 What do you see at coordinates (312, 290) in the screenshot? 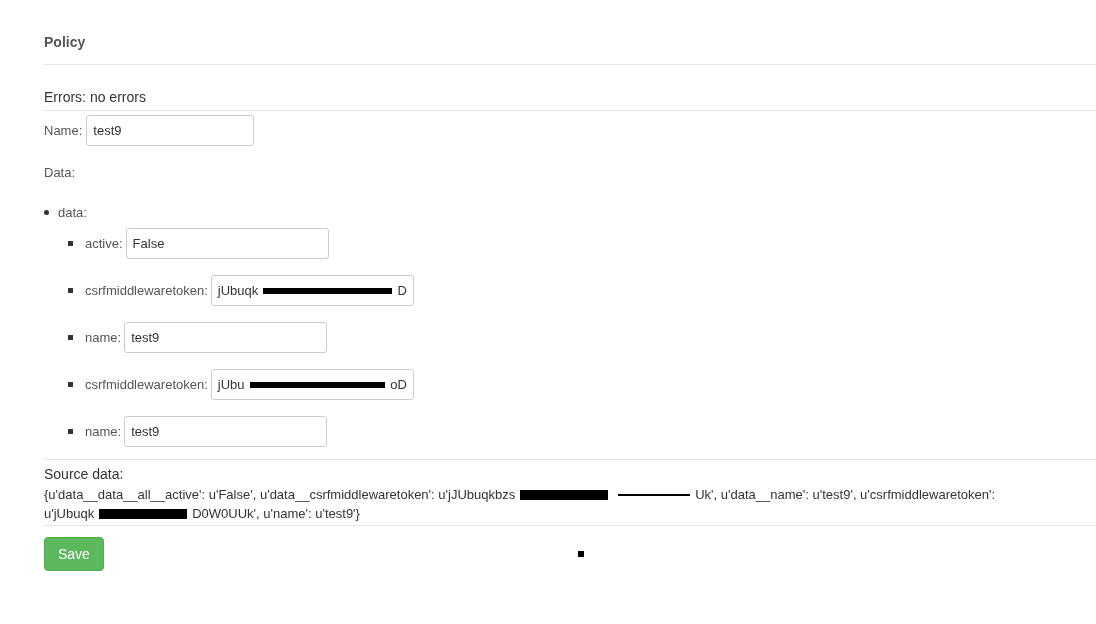
I see `token-field: jUbuqk D` at bounding box center [312, 290].